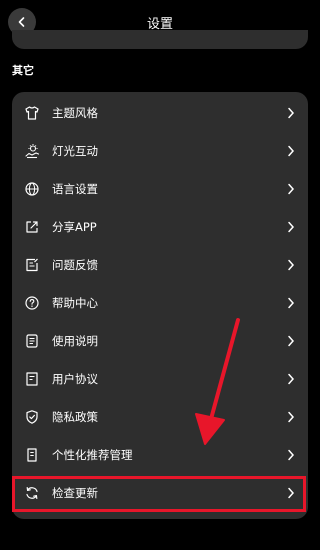 Image resolution: width=320 pixels, height=550 pixels. Describe the element at coordinates (75, 151) in the screenshot. I see `menu-item-label: 灯光互动` at that location.